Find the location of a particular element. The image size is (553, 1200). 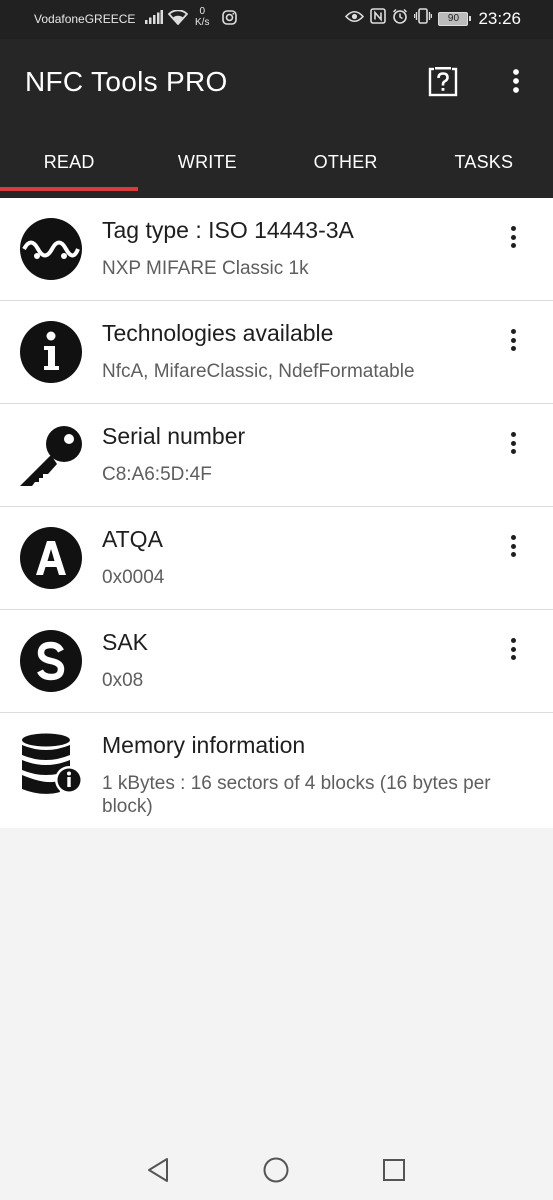

carrier-label: VodafoneGREECE is located at coordinates (85, 19).